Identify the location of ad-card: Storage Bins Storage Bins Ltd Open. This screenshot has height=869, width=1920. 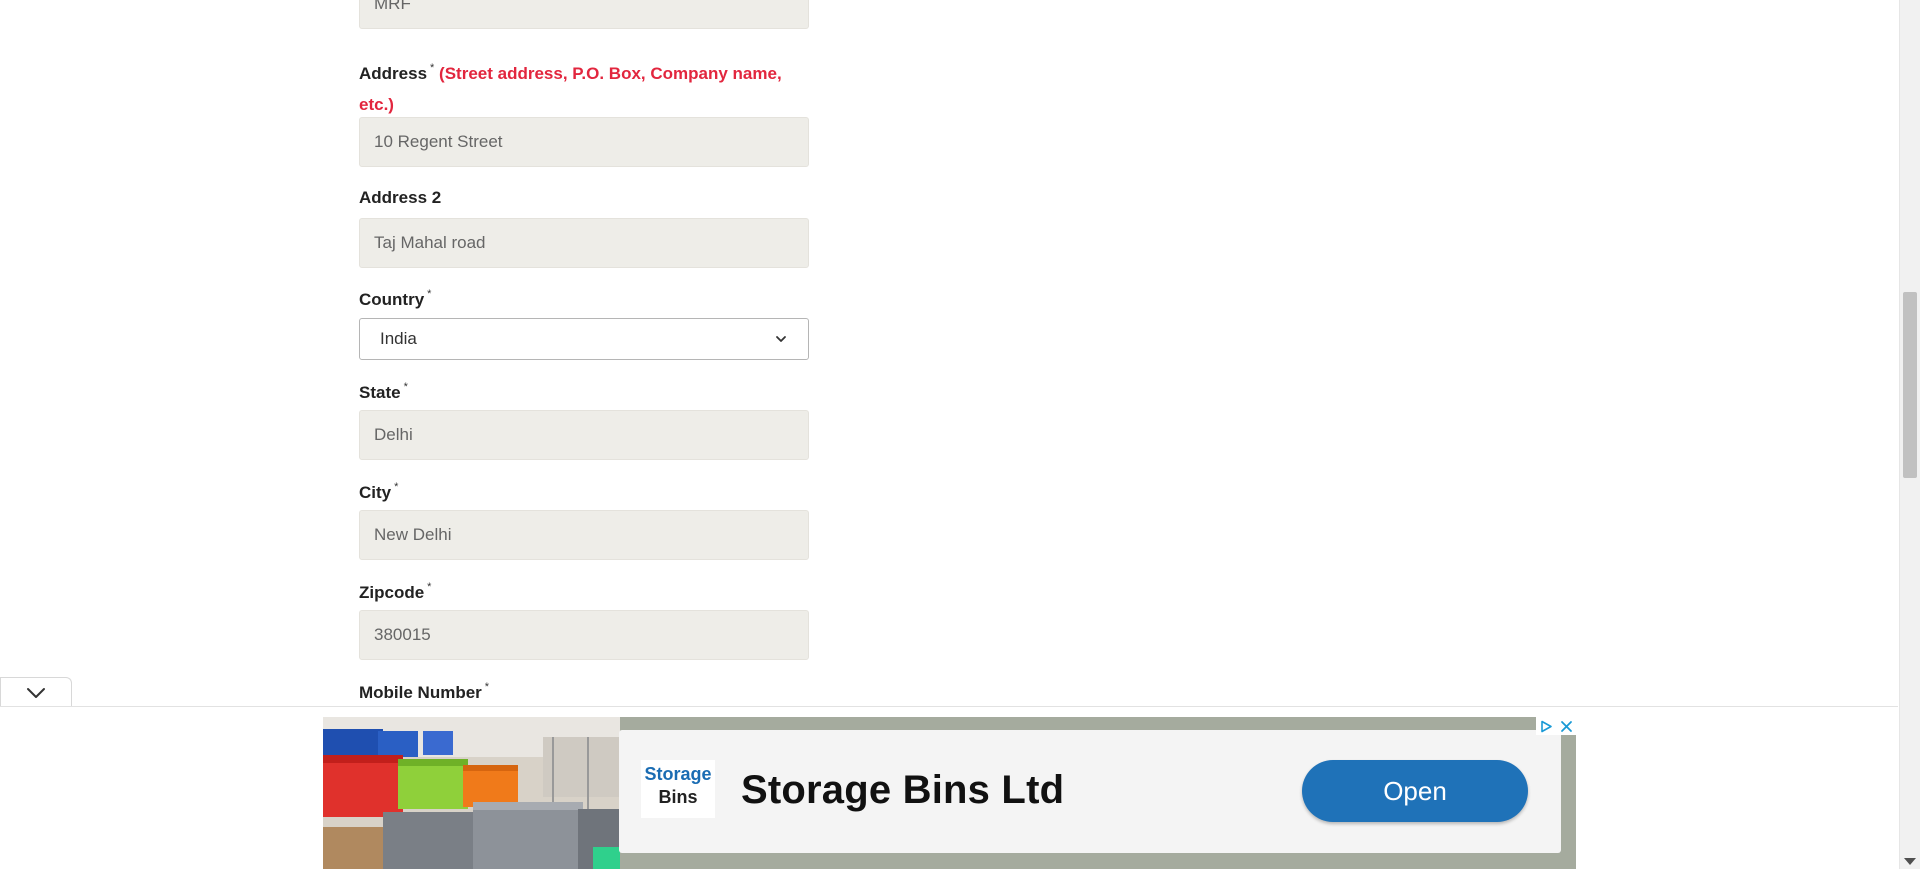
(1090, 791).